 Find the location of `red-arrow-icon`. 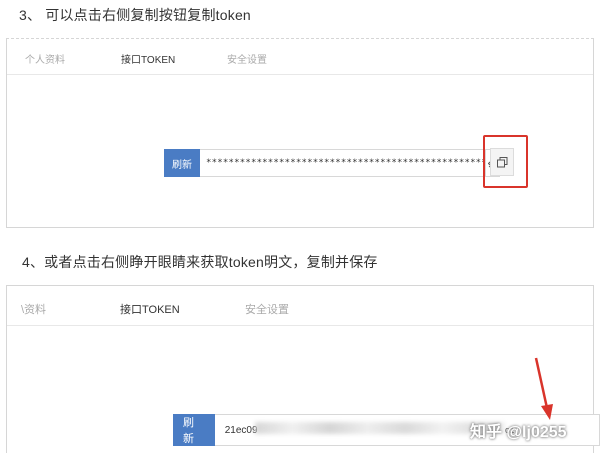

red-arrow-icon is located at coordinates (543, 388).